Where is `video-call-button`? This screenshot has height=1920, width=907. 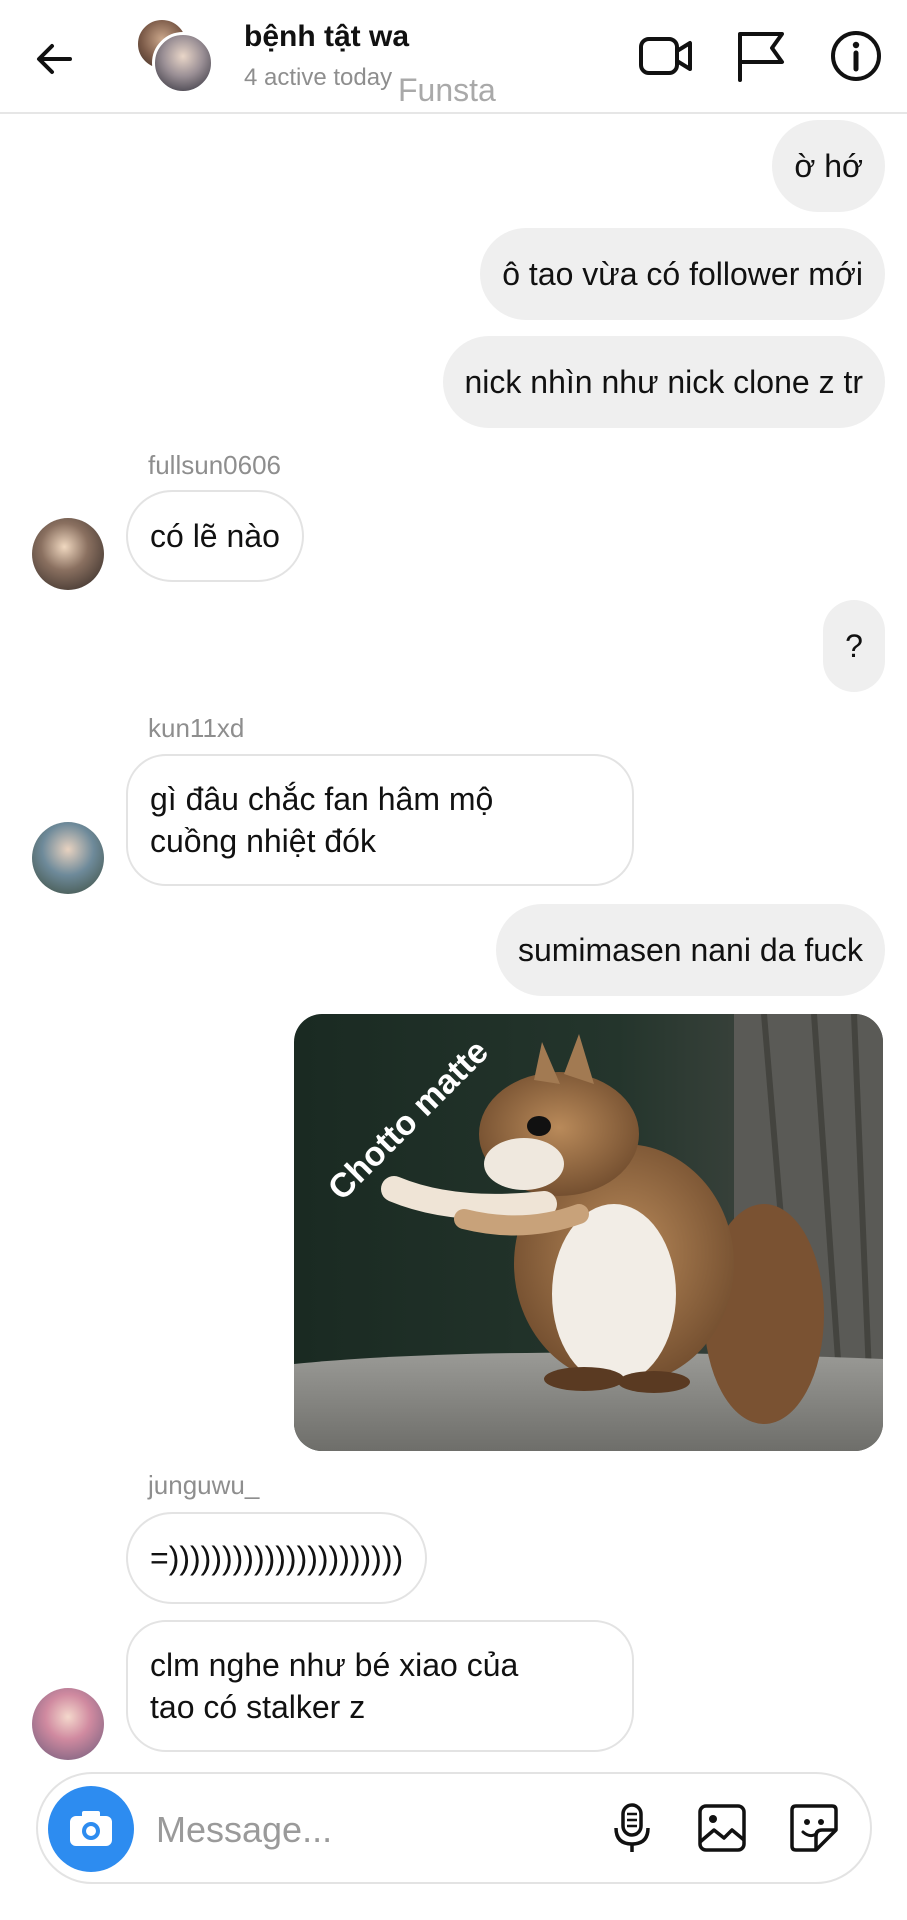 video-call-button is located at coordinates (666, 56).